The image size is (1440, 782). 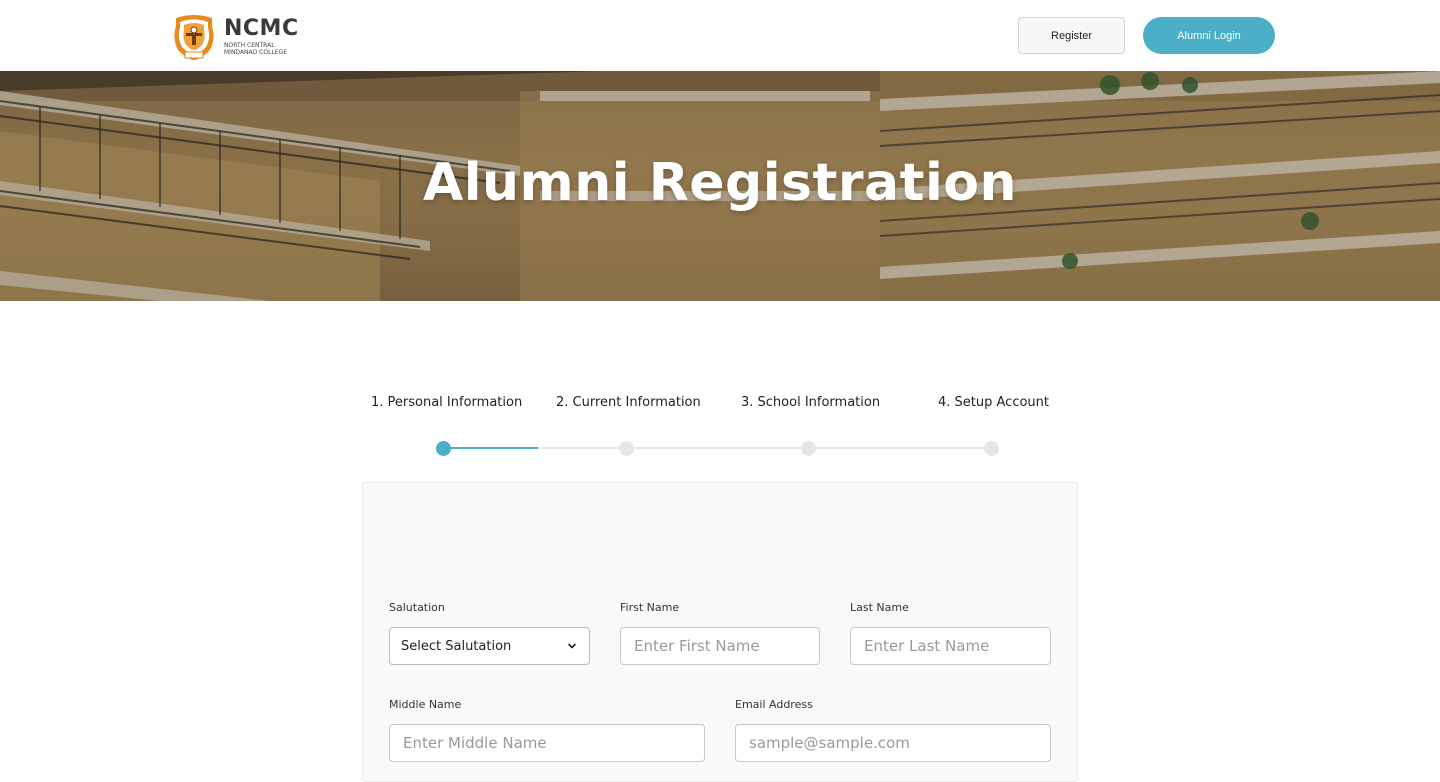 What do you see at coordinates (446, 402) in the screenshot?
I see `step-label-personal-information: 1. Personal Information` at bounding box center [446, 402].